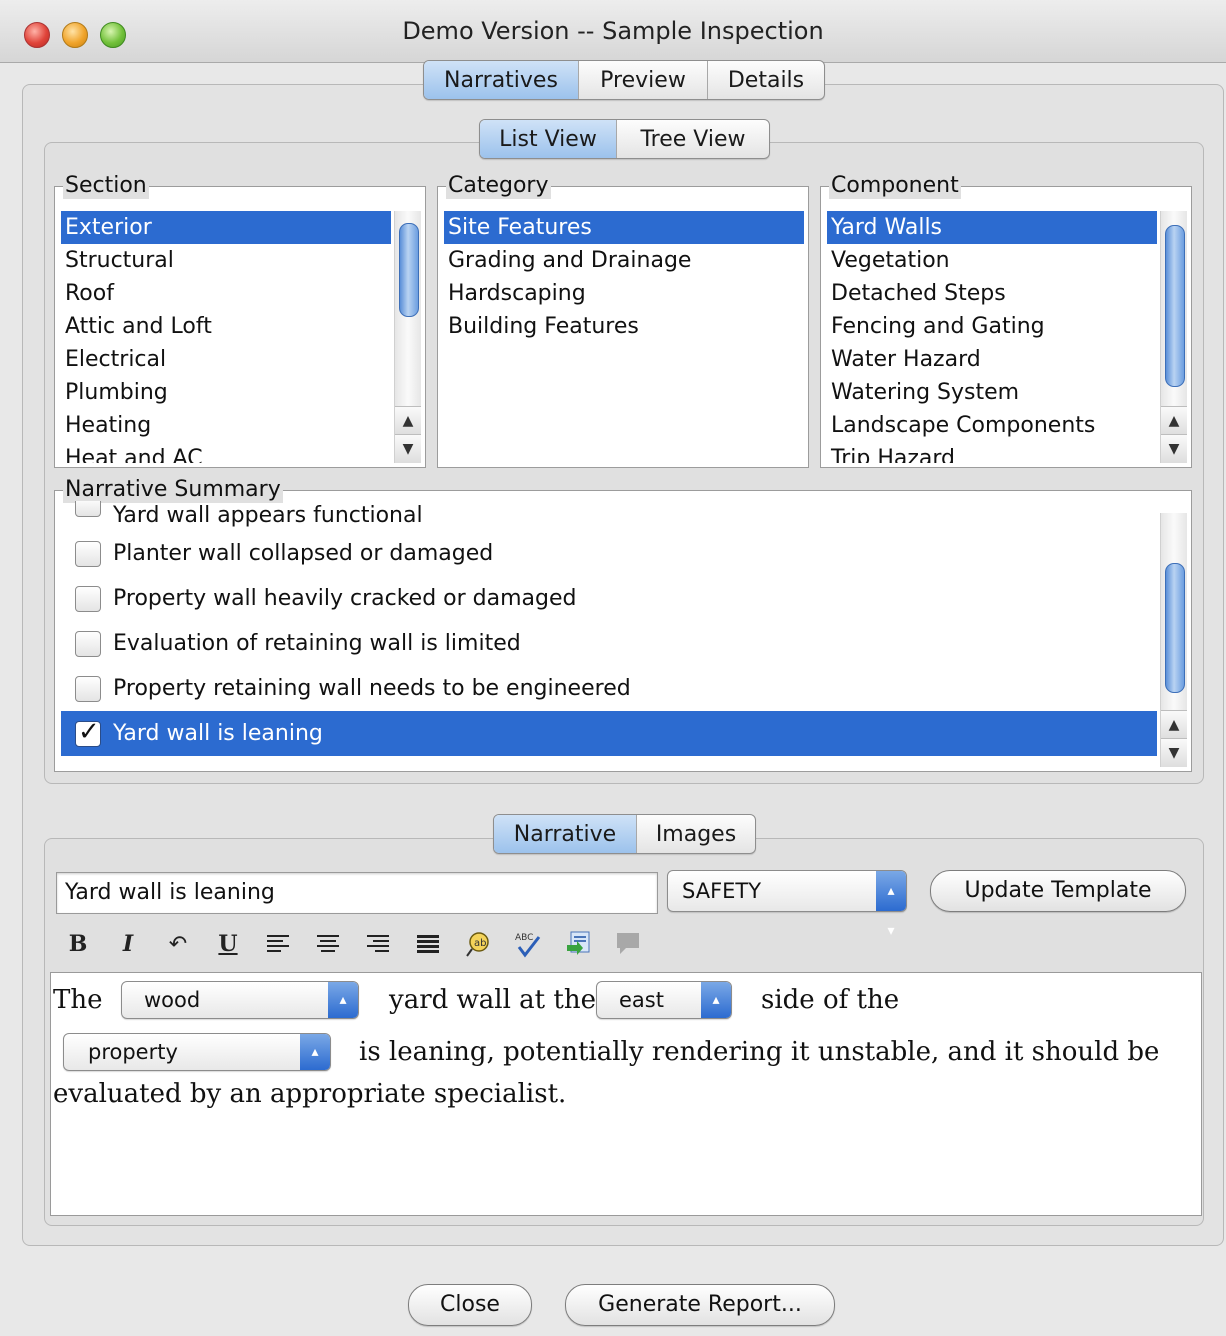 The height and width of the screenshot is (1336, 1226). Describe the element at coordinates (226, 293) in the screenshot. I see `list-item: Roof` at that location.